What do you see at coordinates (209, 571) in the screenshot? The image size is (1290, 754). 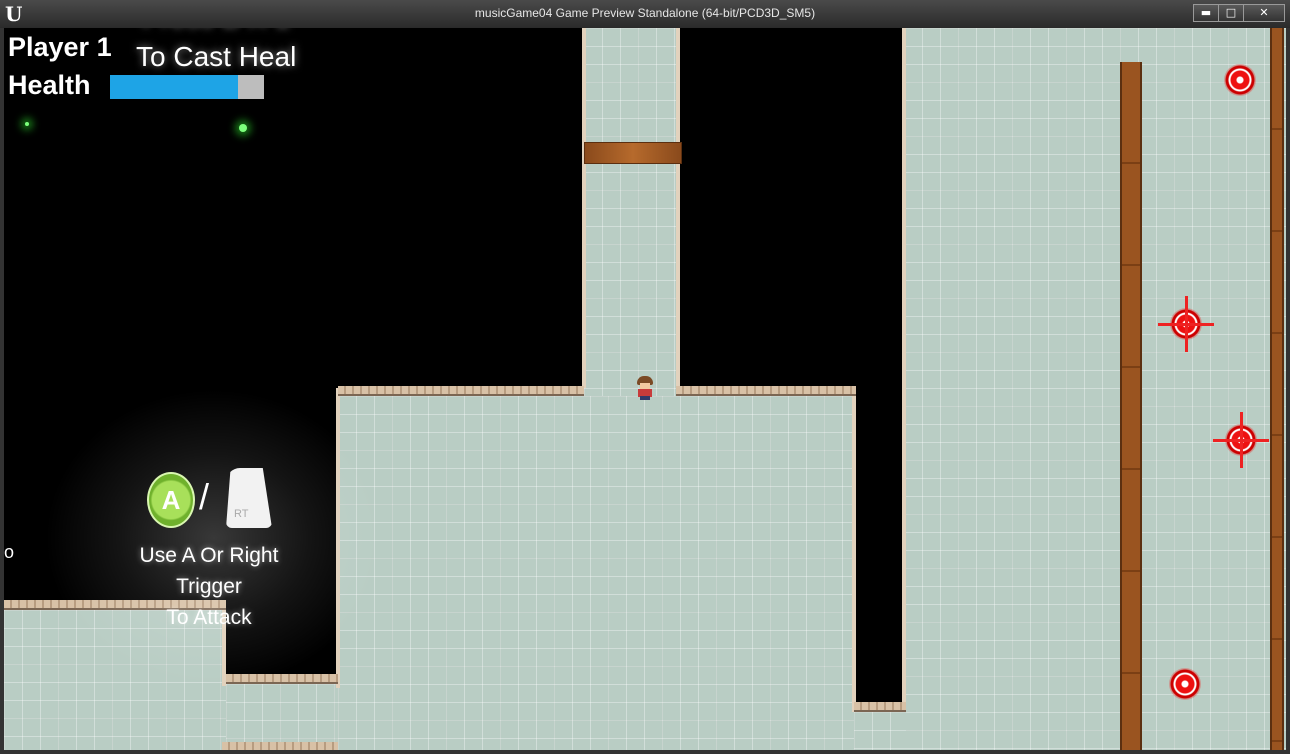 I see `attack-prompt-line1: Use A Or Right Trigger` at bounding box center [209, 571].